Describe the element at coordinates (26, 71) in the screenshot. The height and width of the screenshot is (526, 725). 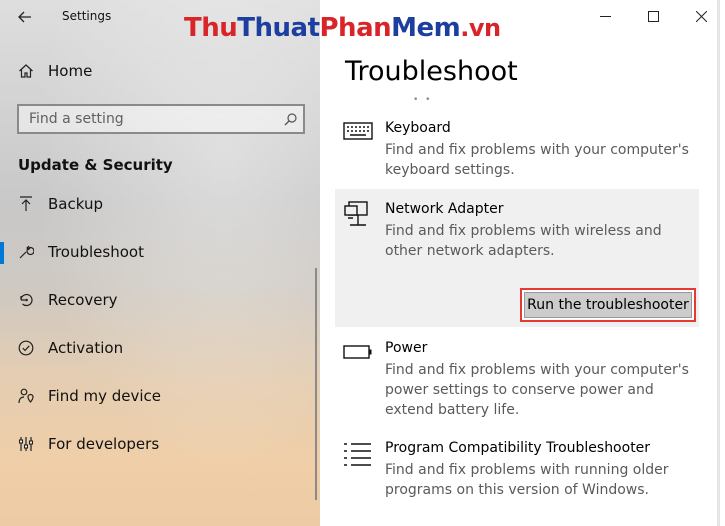
I see `home-icon` at that location.